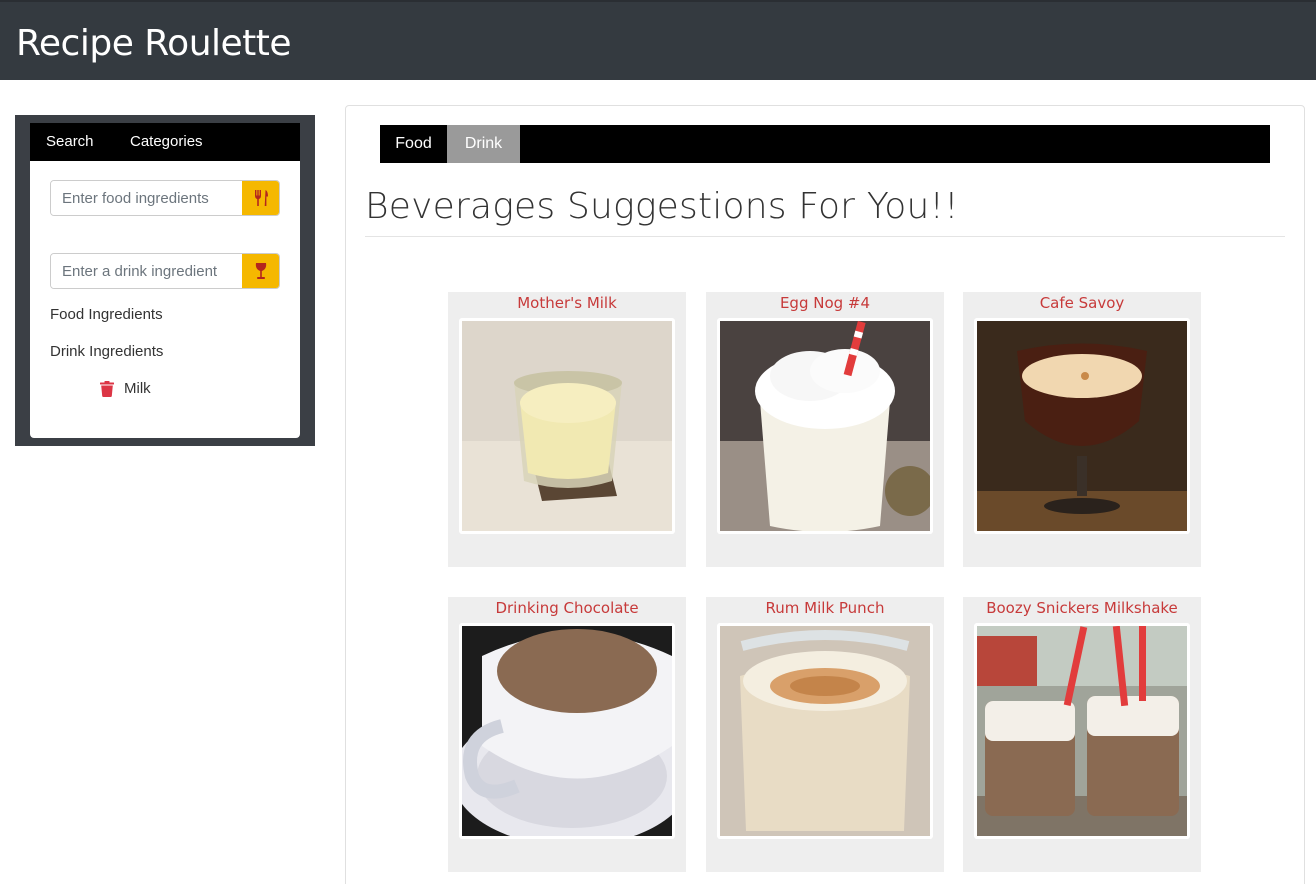 The height and width of the screenshot is (884, 1316). Describe the element at coordinates (1082, 608) in the screenshot. I see `recipe-title: Boozy Snickers Milkshake` at that location.